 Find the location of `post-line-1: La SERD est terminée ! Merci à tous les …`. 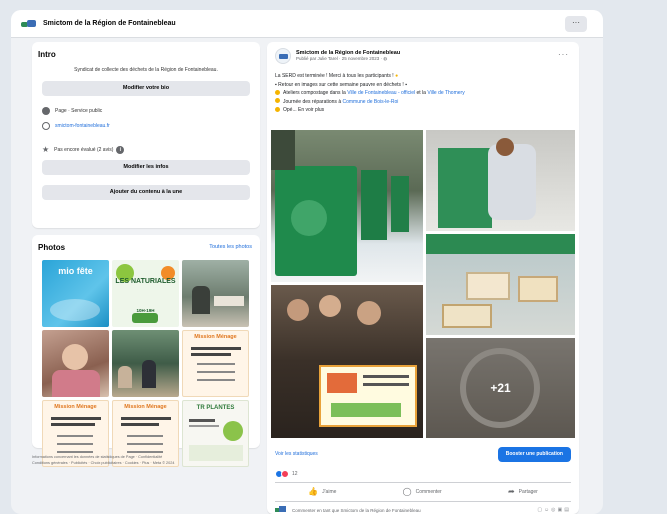

post-line-1: La SERD est terminée ! Merci à tous les … is located at coordinates (423, 76).